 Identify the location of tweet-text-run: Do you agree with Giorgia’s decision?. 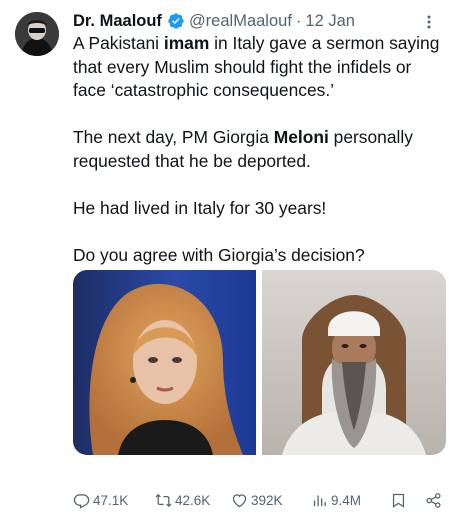
(219, 254).